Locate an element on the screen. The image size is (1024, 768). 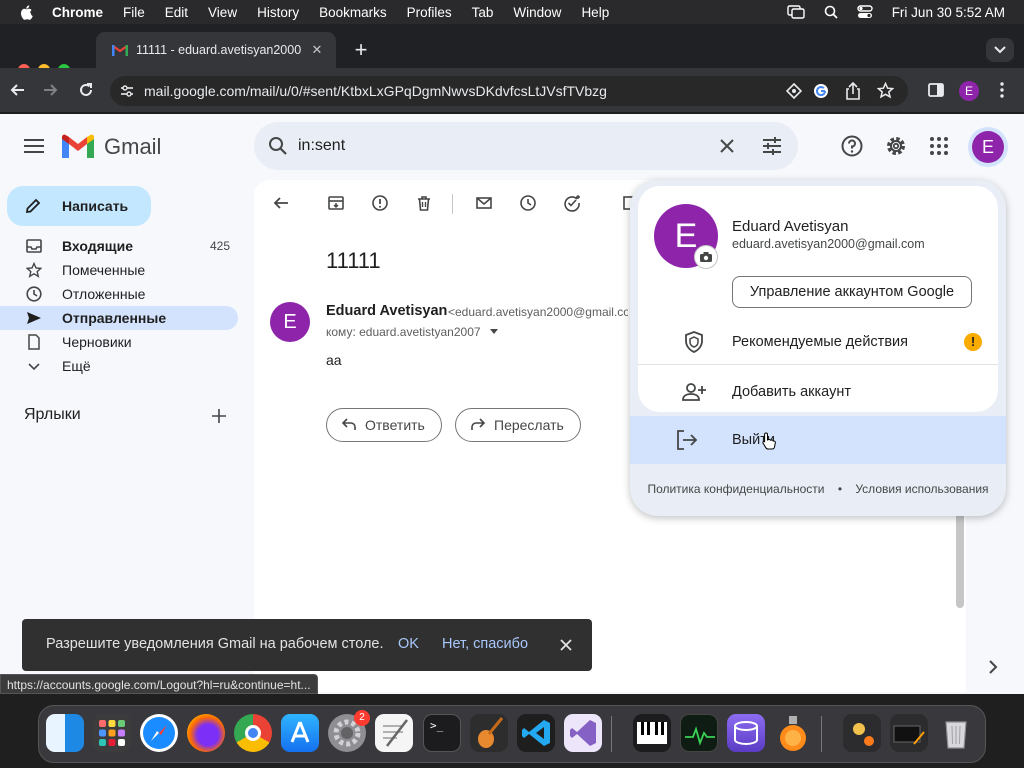
browser-tab: 11111 - eduard.avetisyan2000 ✕ is located at coordinates (216, 50).